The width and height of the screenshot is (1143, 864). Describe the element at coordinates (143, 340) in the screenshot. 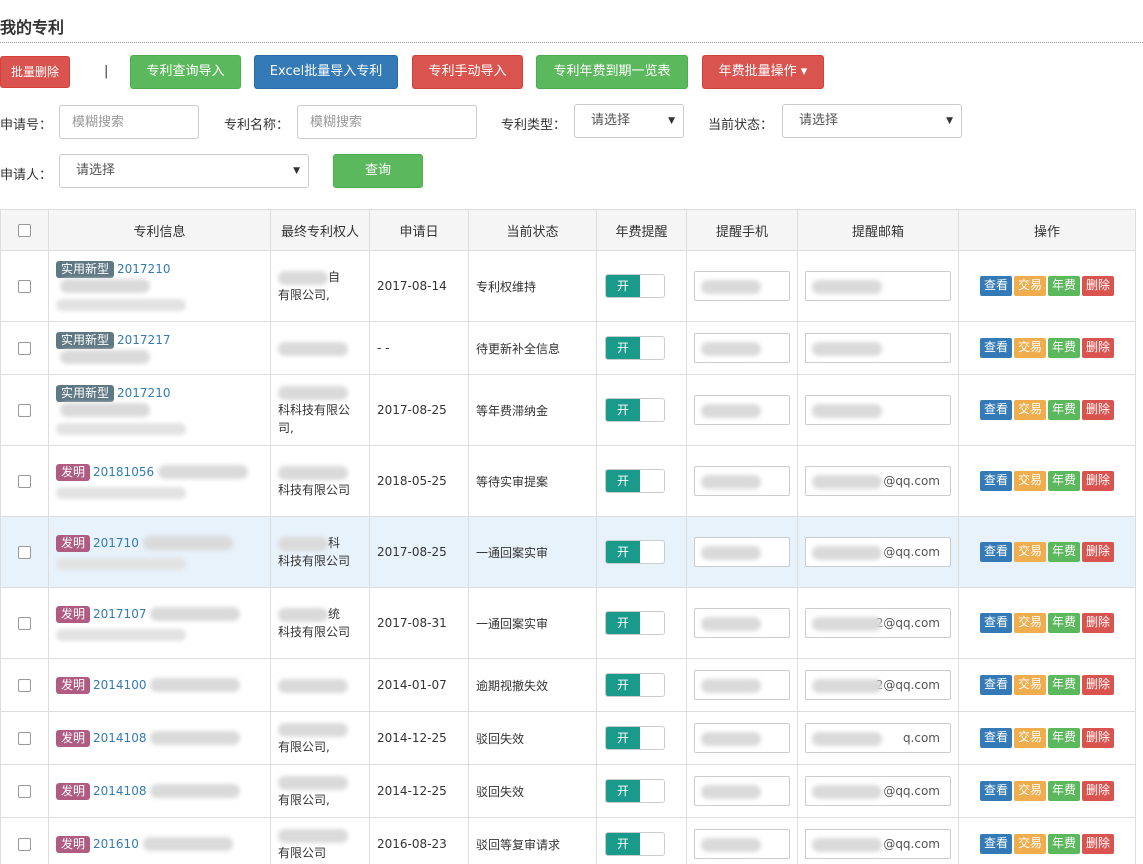

I see `patent-number-link: 2017217` at that location.